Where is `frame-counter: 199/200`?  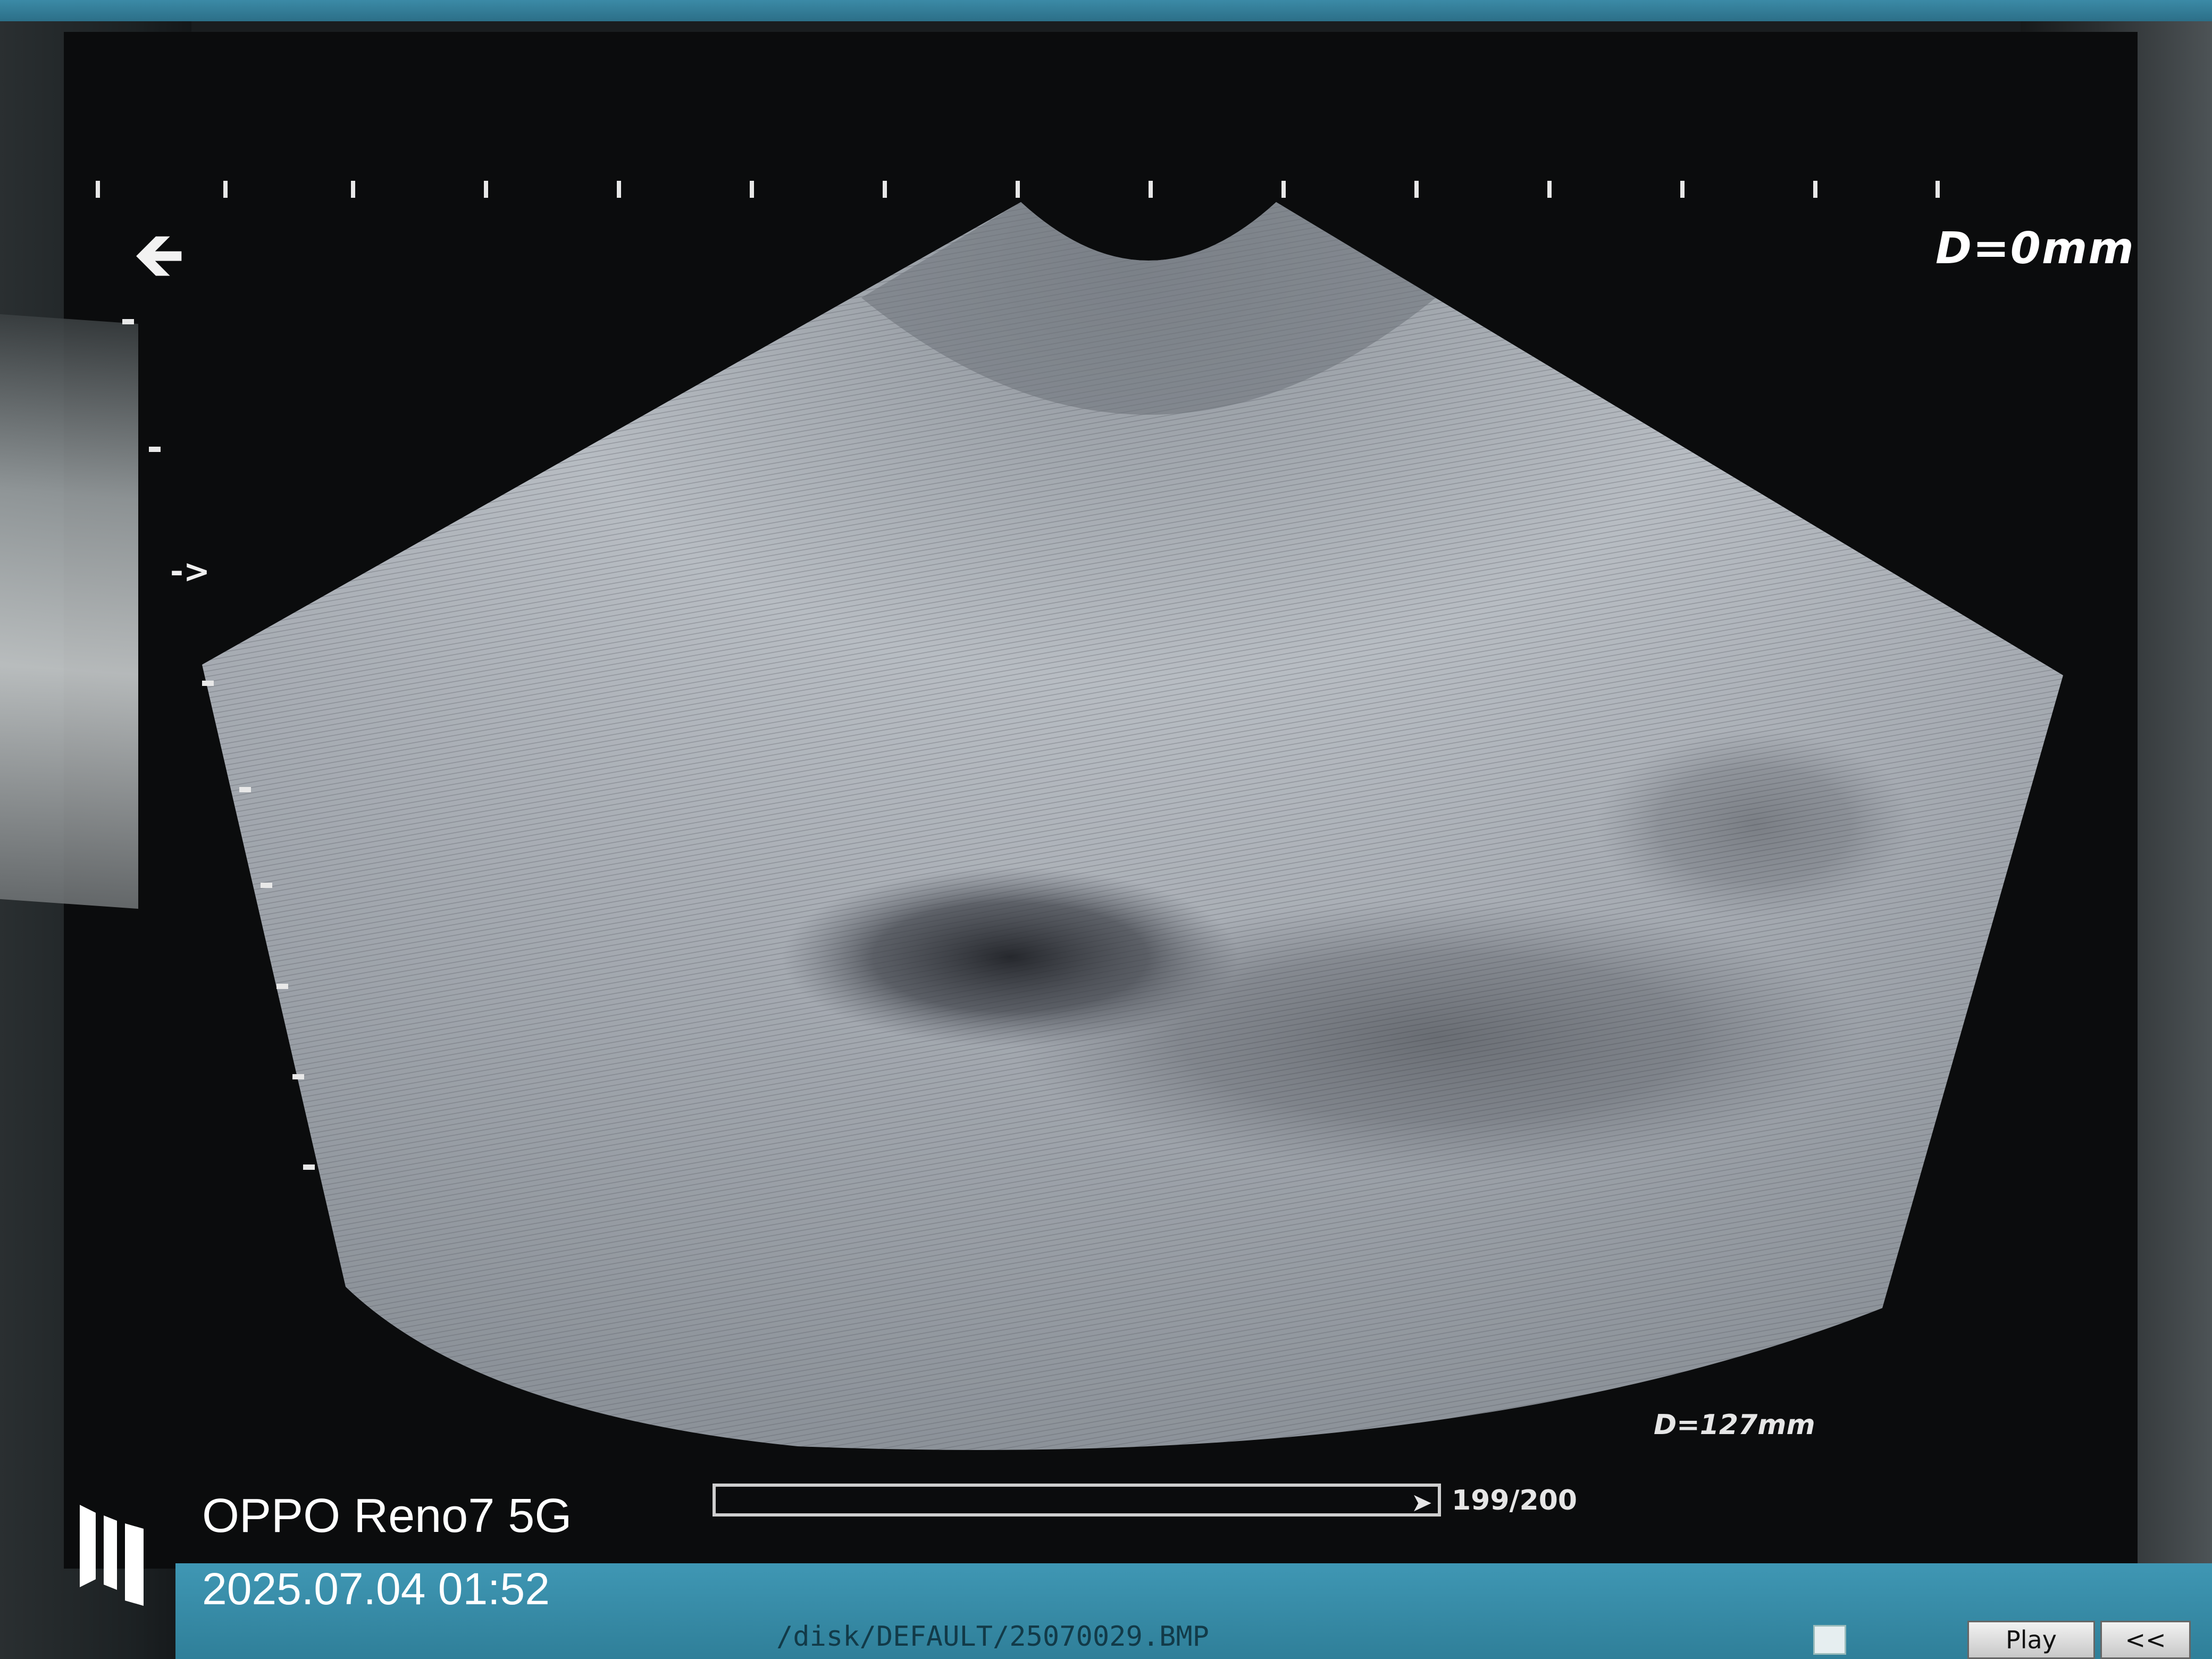
frame-counter: 199/200 is located at coordinates (1515, 1500).